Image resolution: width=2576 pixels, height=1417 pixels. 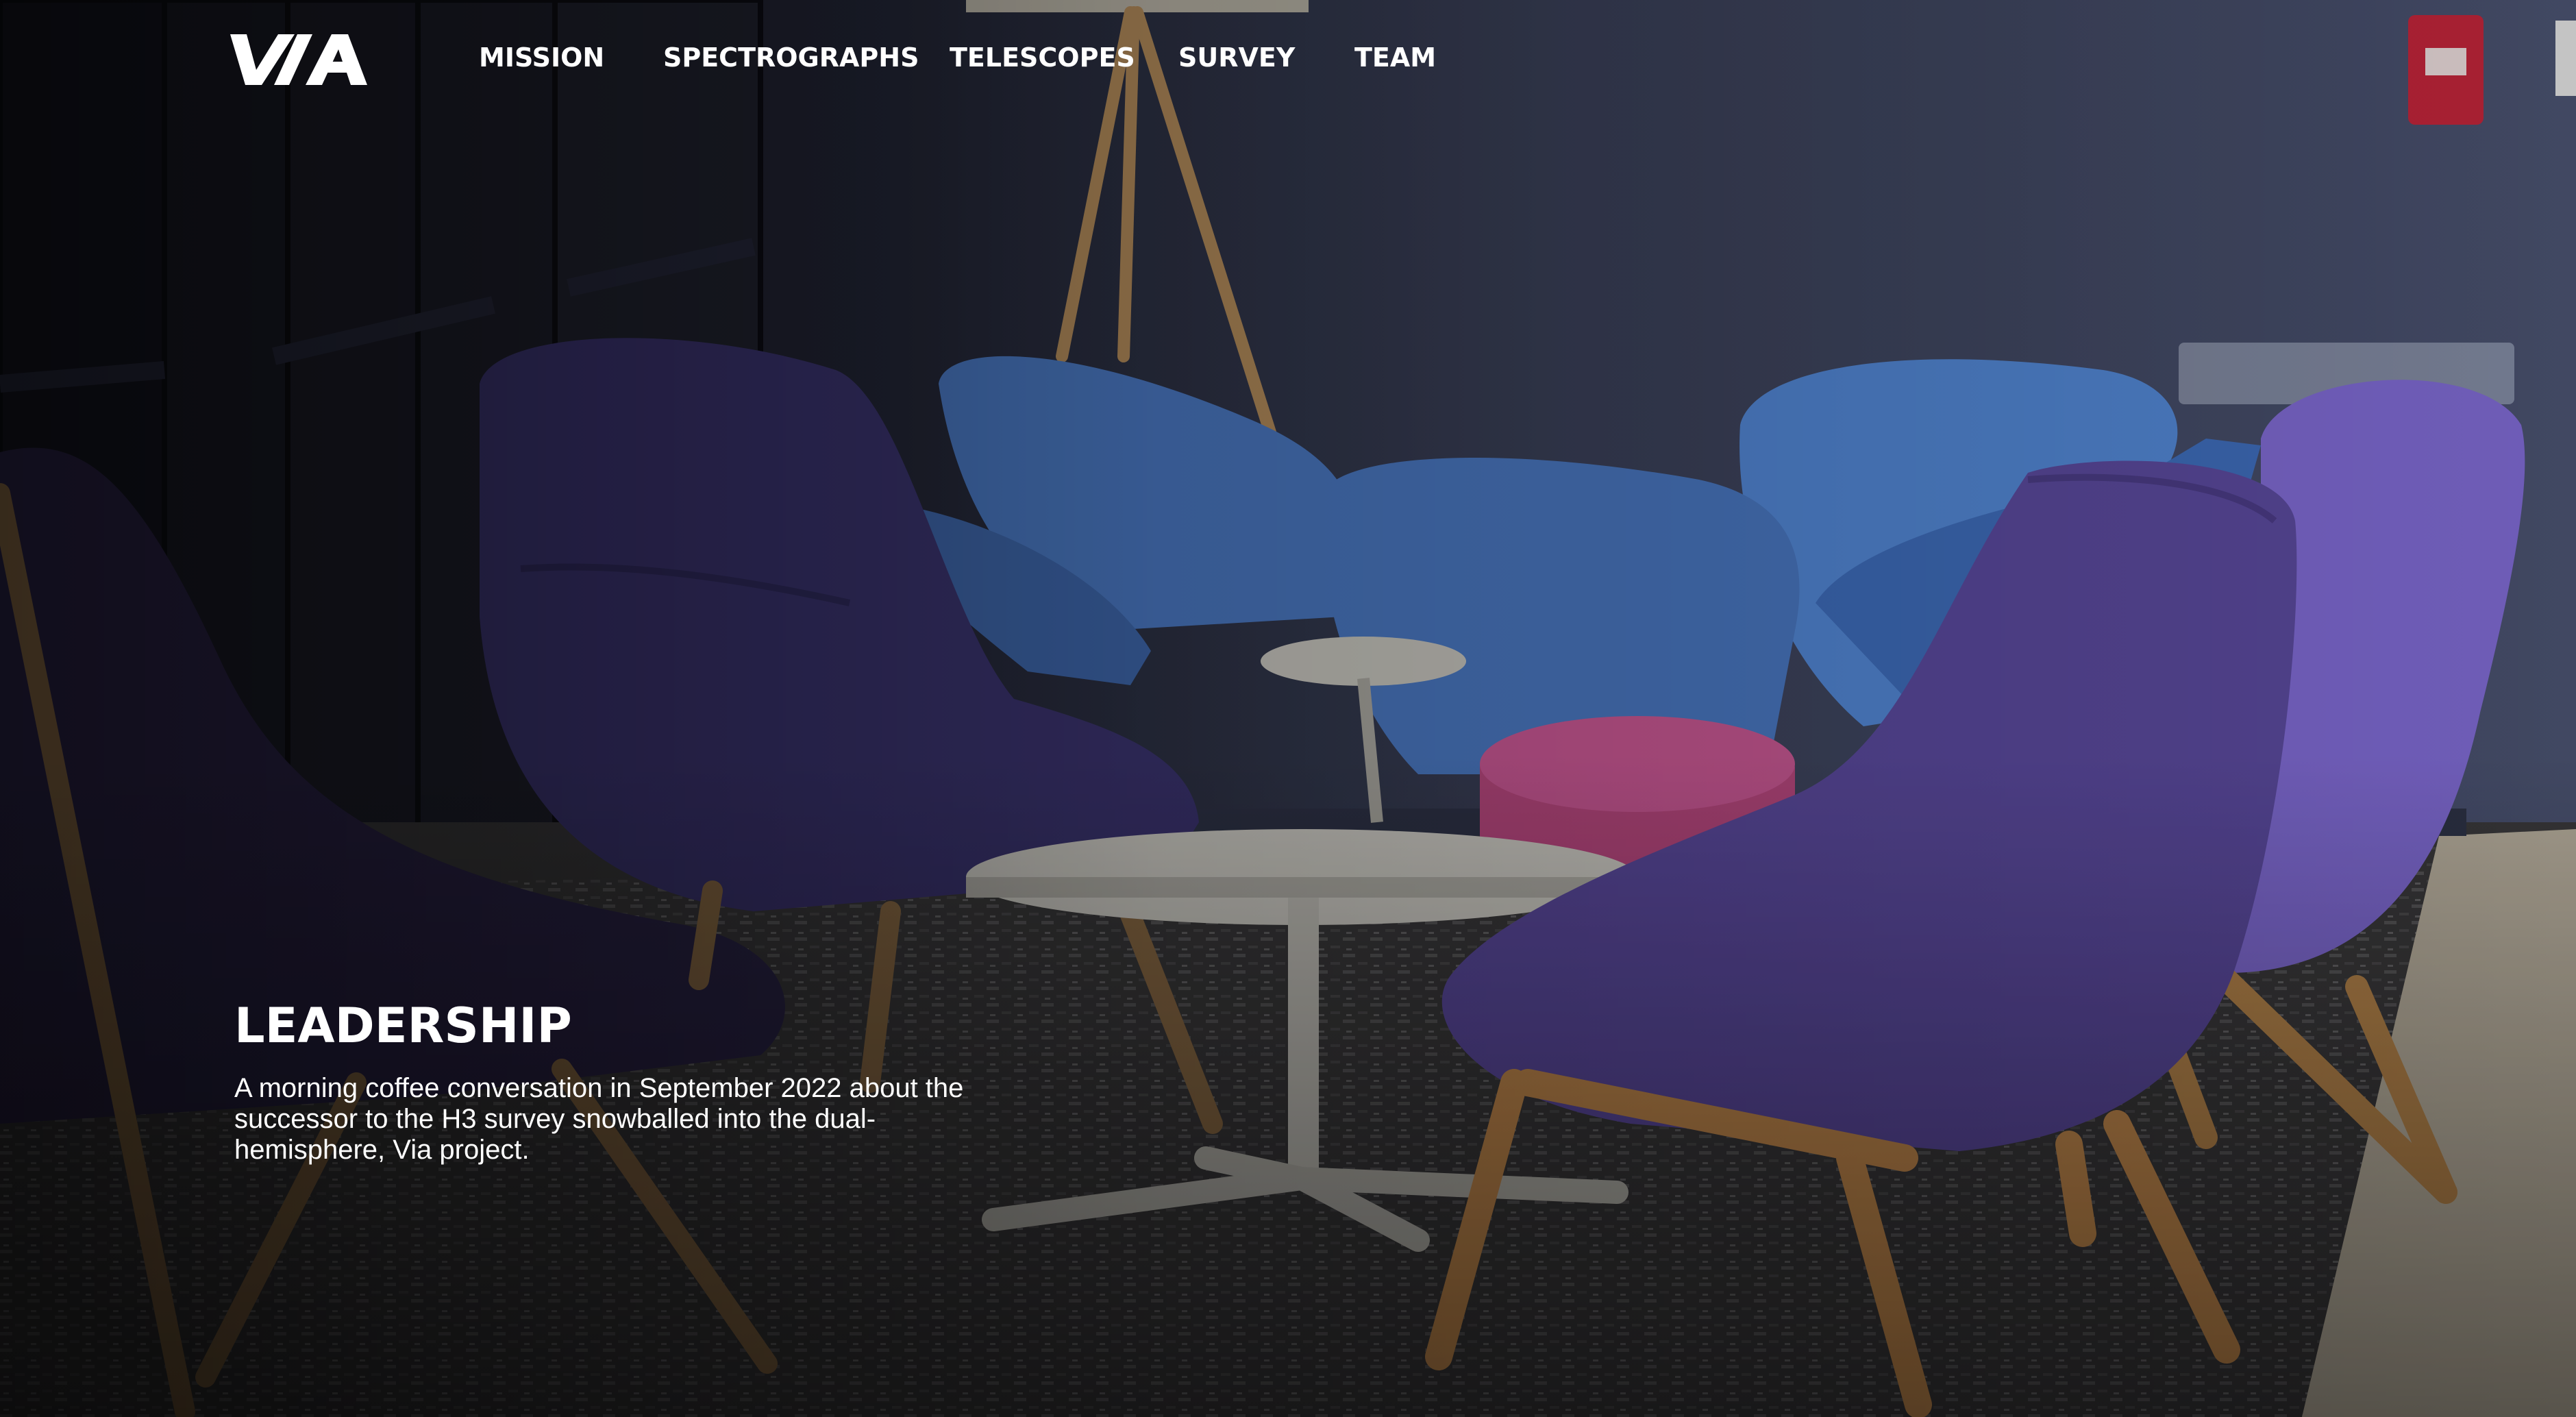 What do you see at coordinates (1395, 58) in the screenshot?
I see `nav-link-team: TEAM` at bounding box center [1395, 58].